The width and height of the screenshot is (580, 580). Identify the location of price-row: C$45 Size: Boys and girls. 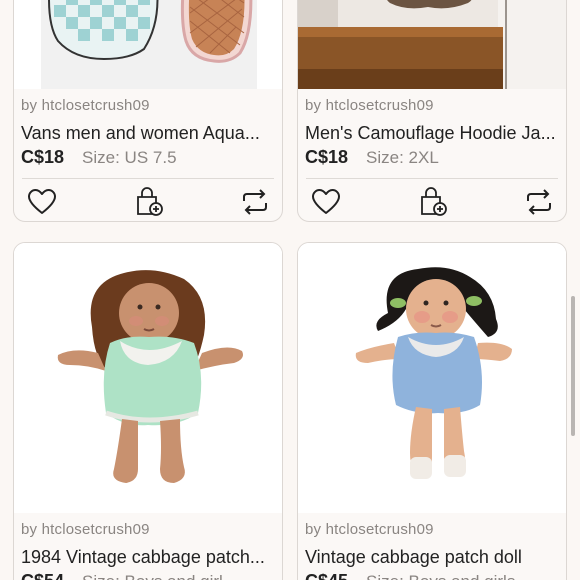
(410, 575).